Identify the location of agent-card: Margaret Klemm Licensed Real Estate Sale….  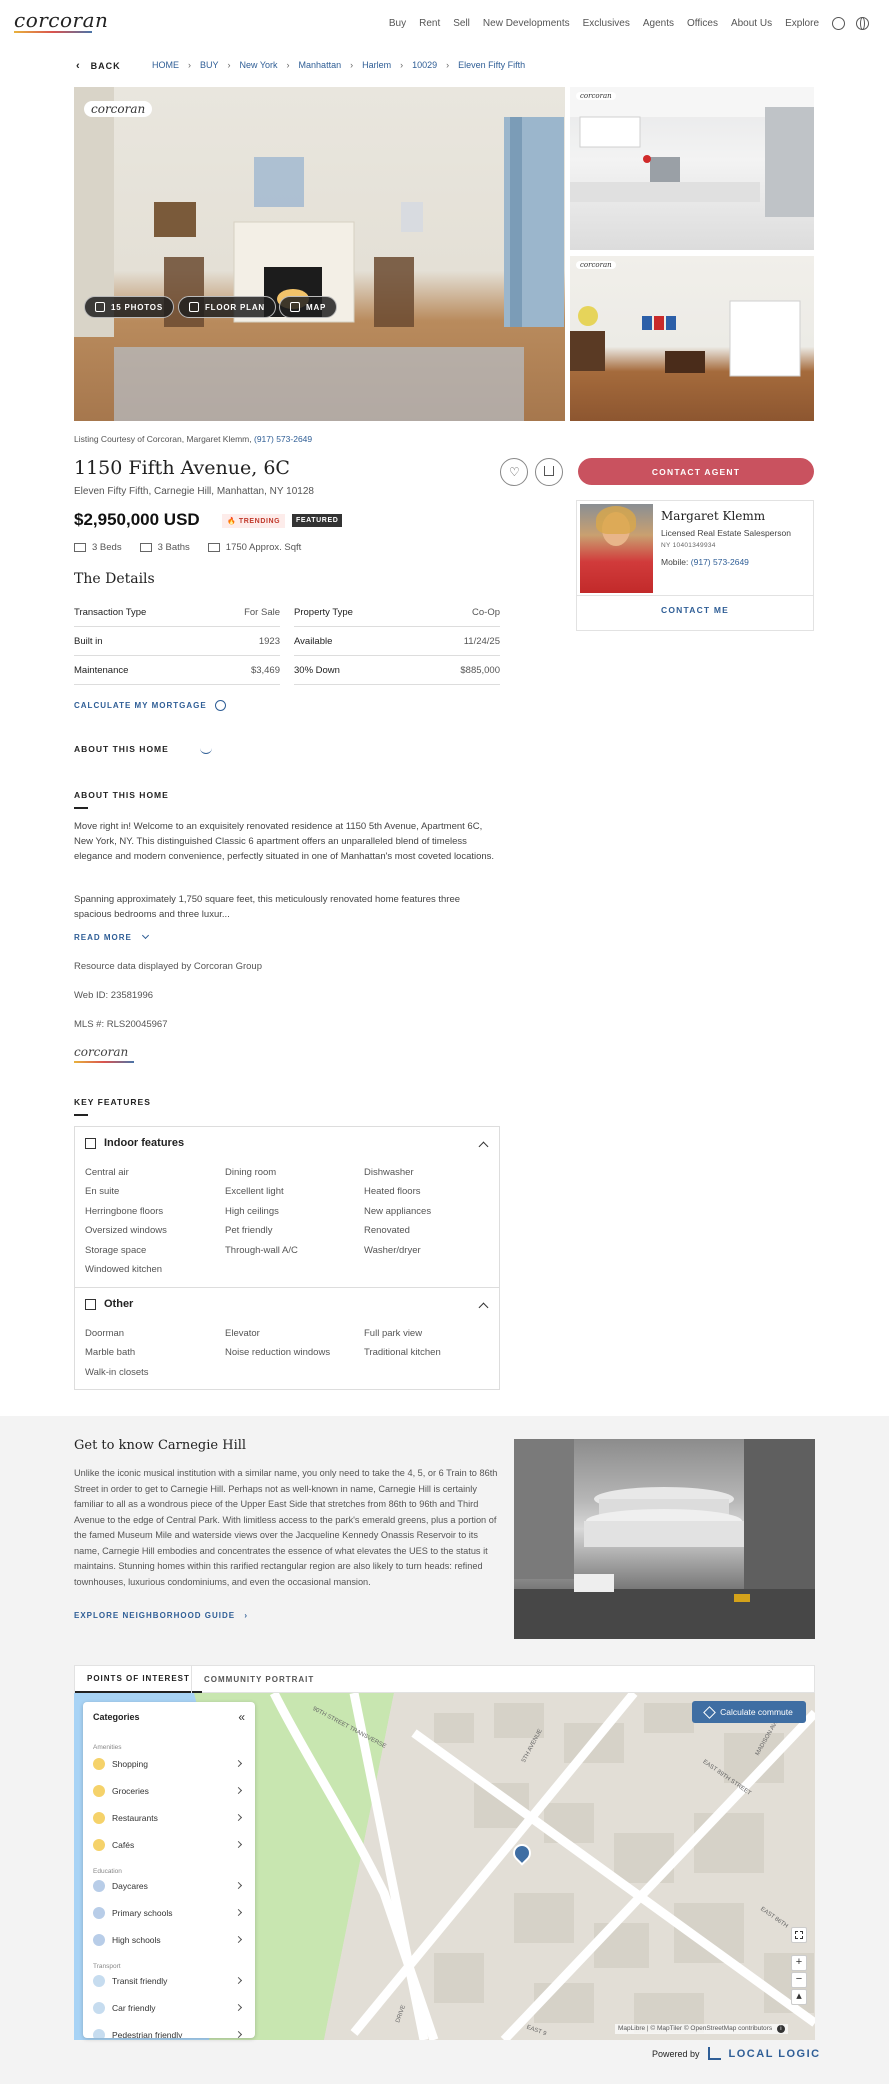
(695, 565).